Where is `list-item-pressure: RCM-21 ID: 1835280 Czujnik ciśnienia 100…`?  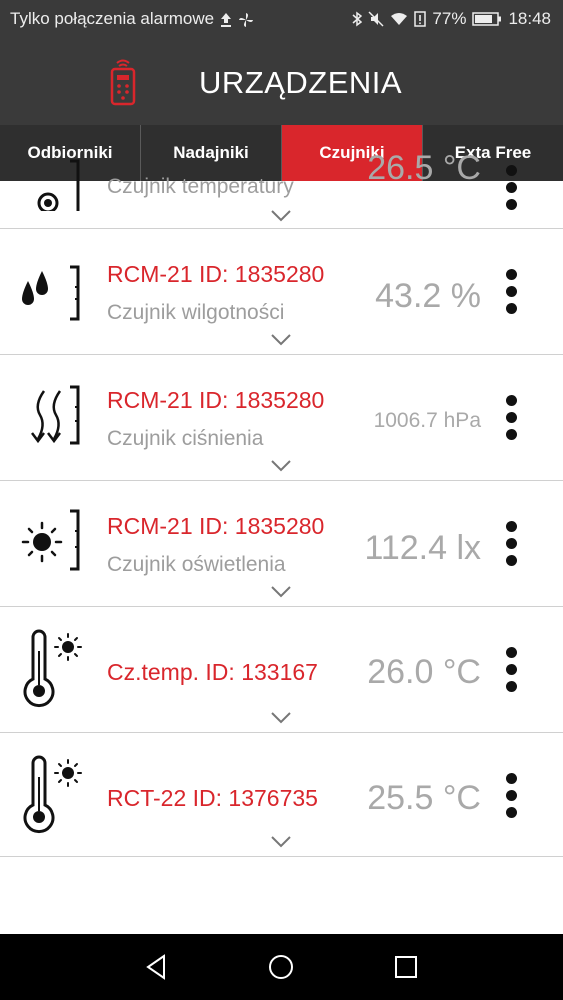
list-item-pressure: RCM-21 ID: 1835280 Czujnik ciśnienia 100… is located at coordinates (281, 418).